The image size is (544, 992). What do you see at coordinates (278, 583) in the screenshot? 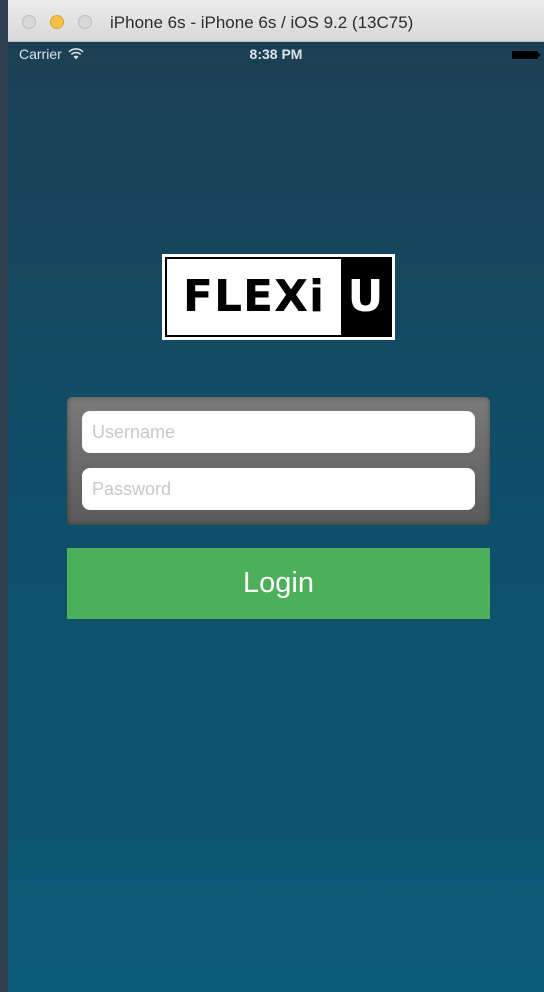
I see `login-button: Login` at bounding box center [278, 583].